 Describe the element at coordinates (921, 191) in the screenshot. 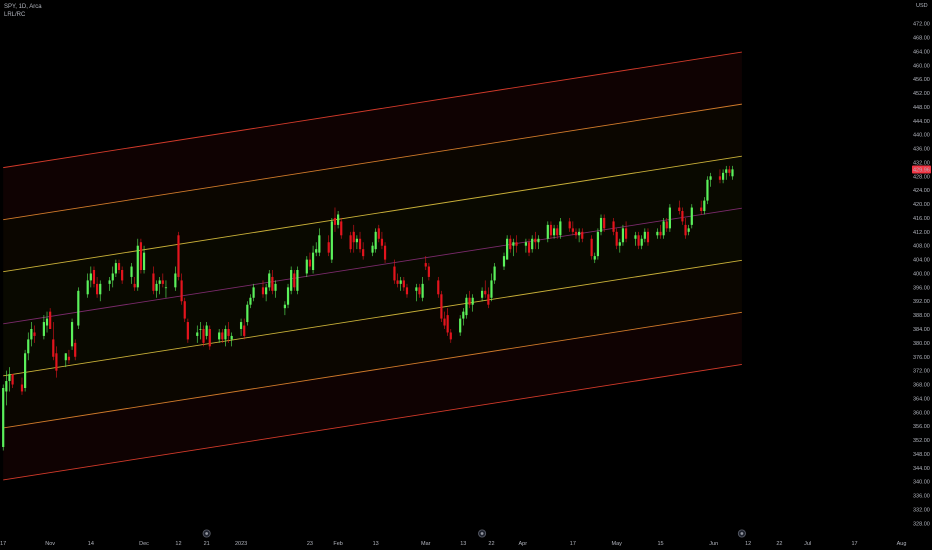

I see `price-tick-label: 424.00` at that location.